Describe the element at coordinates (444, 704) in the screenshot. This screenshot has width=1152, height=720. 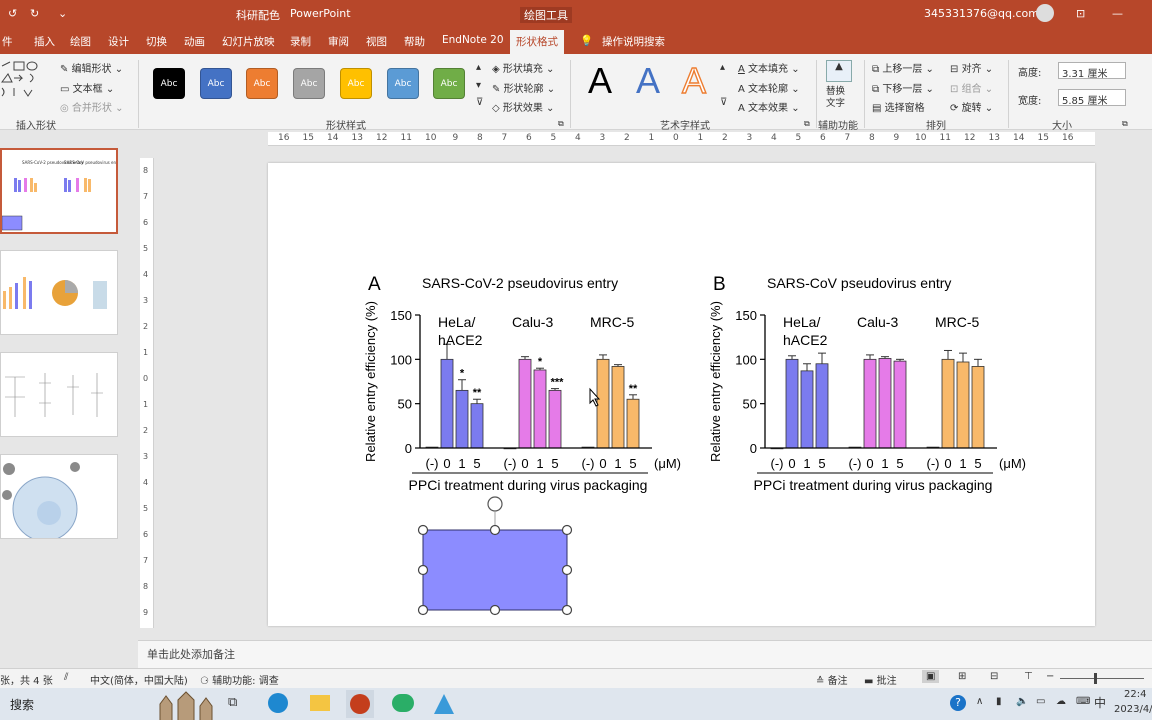
I see `app-icon` at that location.